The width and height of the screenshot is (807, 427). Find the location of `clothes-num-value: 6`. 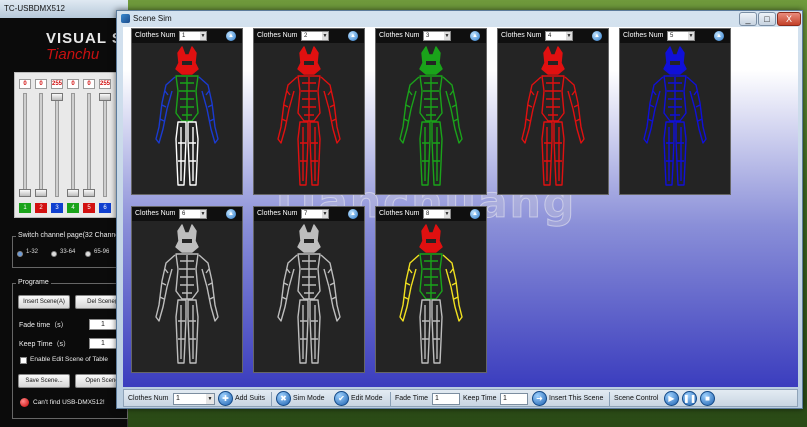

clothes-num-value: 6 is located at coordinates (184, 214).